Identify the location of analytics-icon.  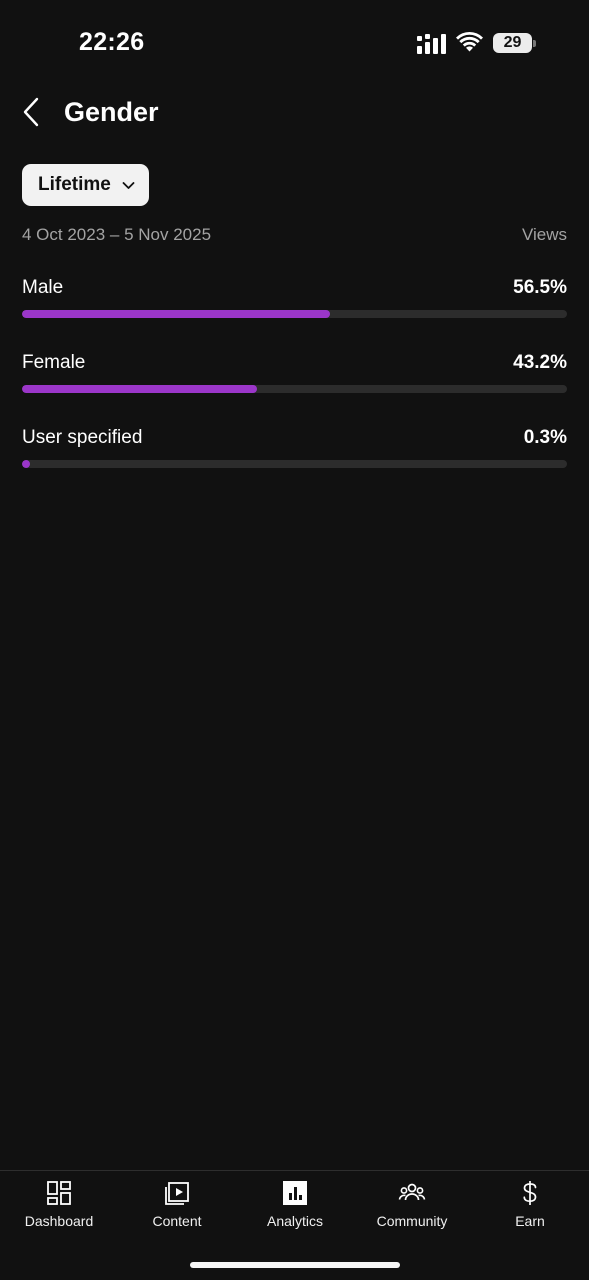
(295, 1193).